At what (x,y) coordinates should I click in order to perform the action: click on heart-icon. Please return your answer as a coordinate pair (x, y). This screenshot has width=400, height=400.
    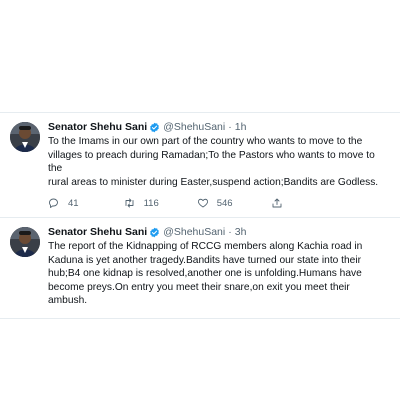
    Looking at the image, I should click on (202, 203).